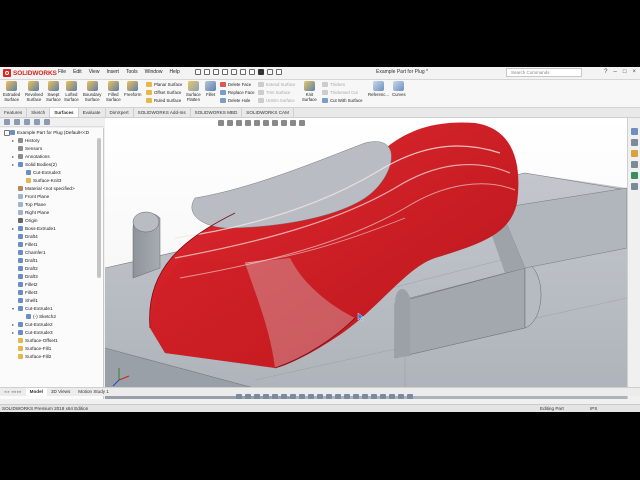 This screenshot has width=640, height=480. Describe the element at coordinates (234, 72) in the screenshot. I see `print-icon` at that location.